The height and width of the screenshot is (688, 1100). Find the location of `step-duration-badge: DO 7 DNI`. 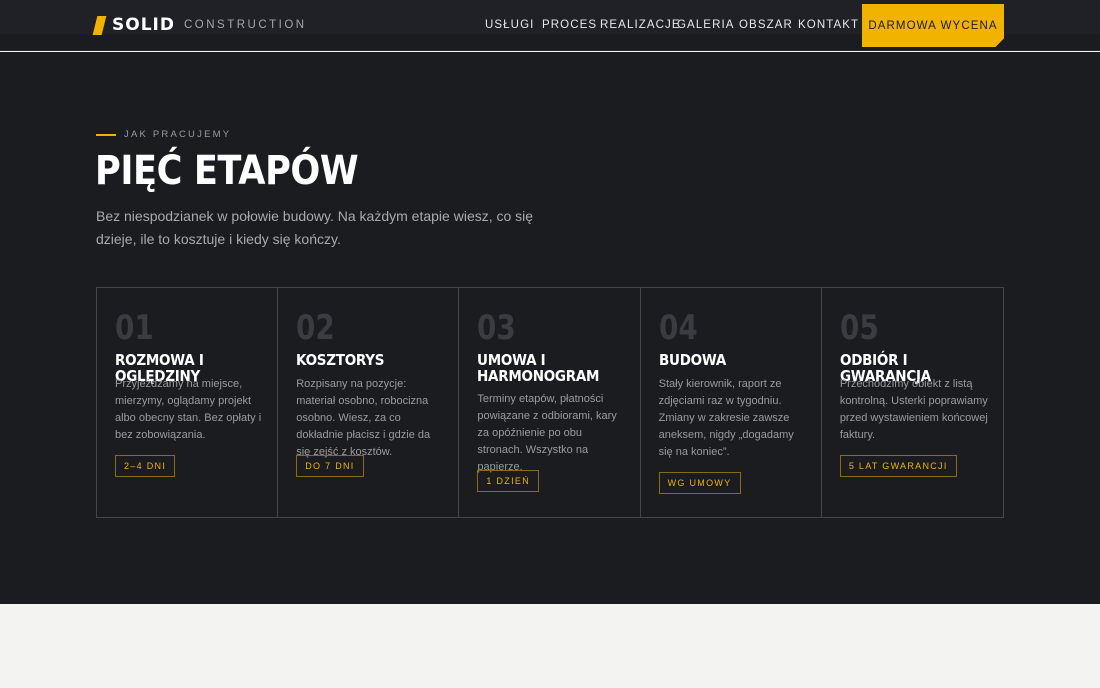

step-duration-badge: DO 7 DNI is located at coordinates (330, 466).